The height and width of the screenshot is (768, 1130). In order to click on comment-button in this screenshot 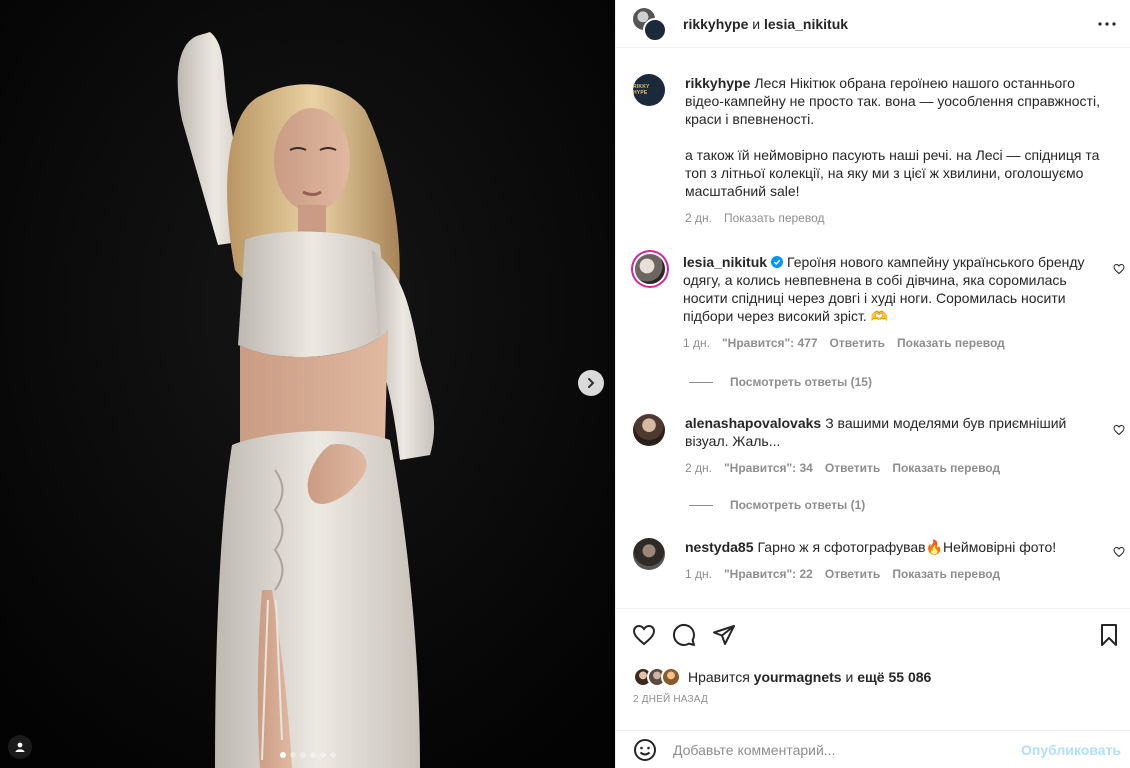, I will do `click(684, 635)`.